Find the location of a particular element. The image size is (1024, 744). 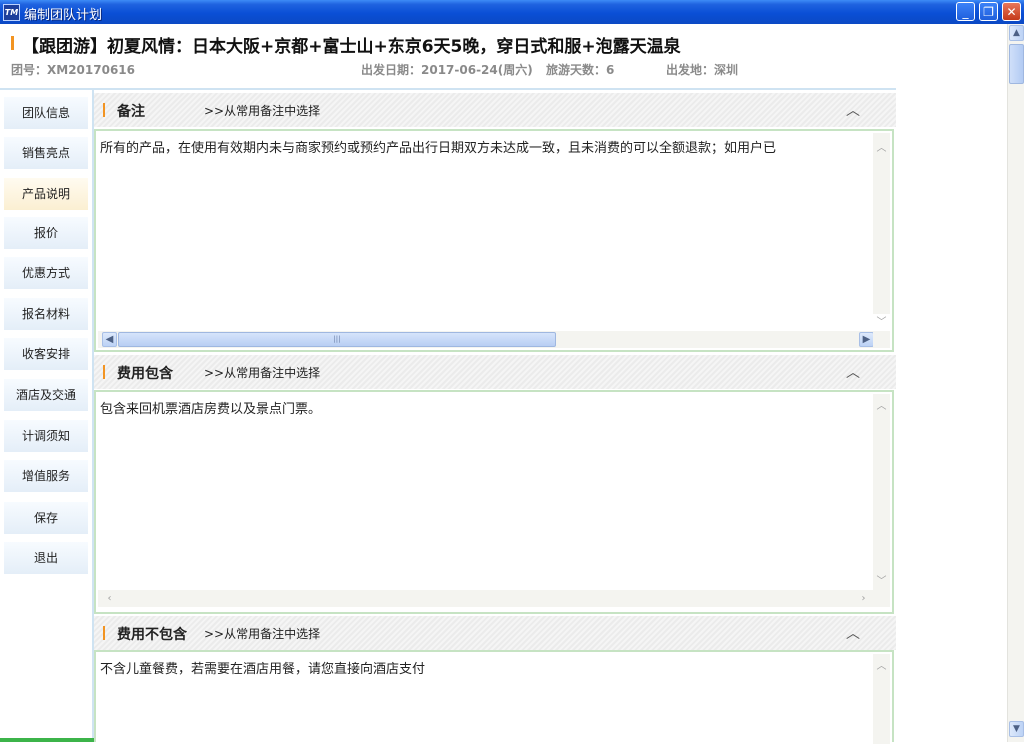

sidebar-item-hotel-transport: 酒店及交通 is located at coordinates (46, 395).